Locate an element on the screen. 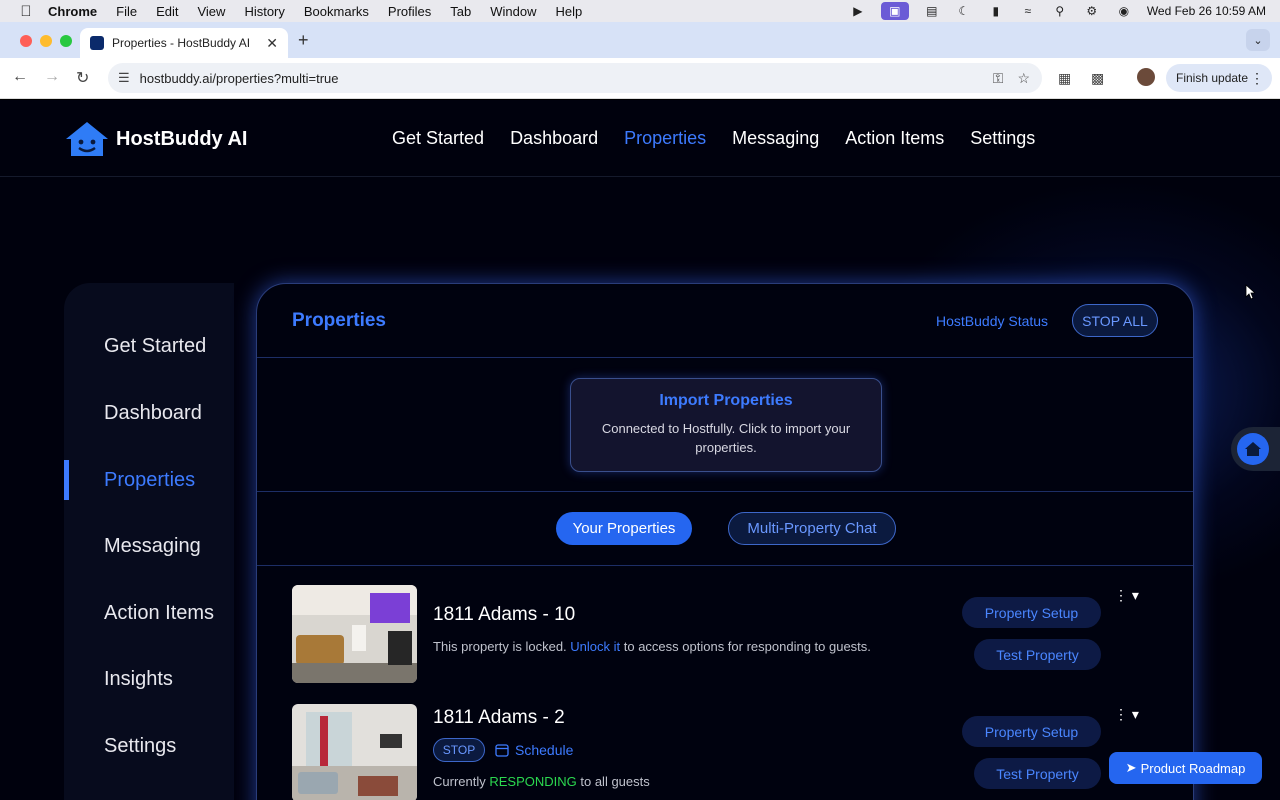 This screenshot has width=1280, height=800. moon-icon: ☾ is located at coordinates (964, 11).